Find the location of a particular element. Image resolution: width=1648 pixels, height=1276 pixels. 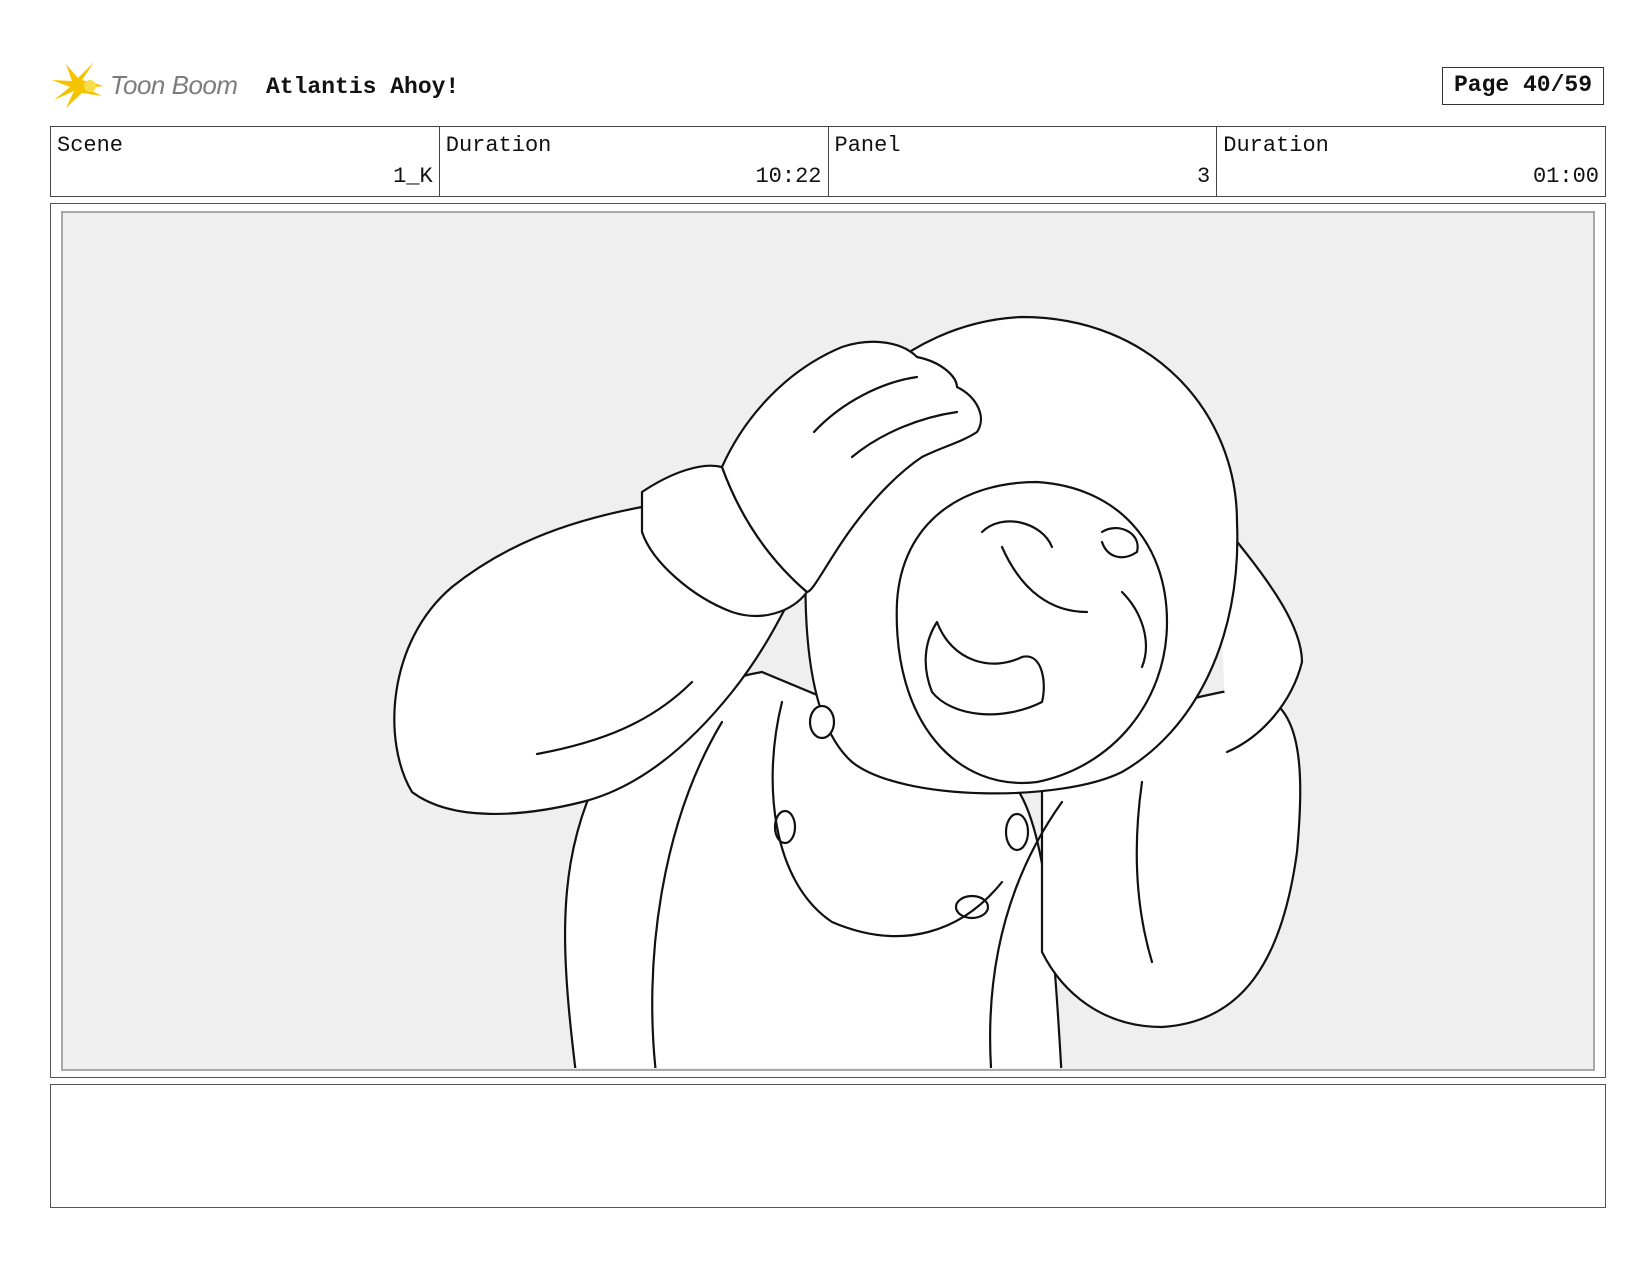

panel-duration-value: 01:00 is located at coordinates (1565, 176).